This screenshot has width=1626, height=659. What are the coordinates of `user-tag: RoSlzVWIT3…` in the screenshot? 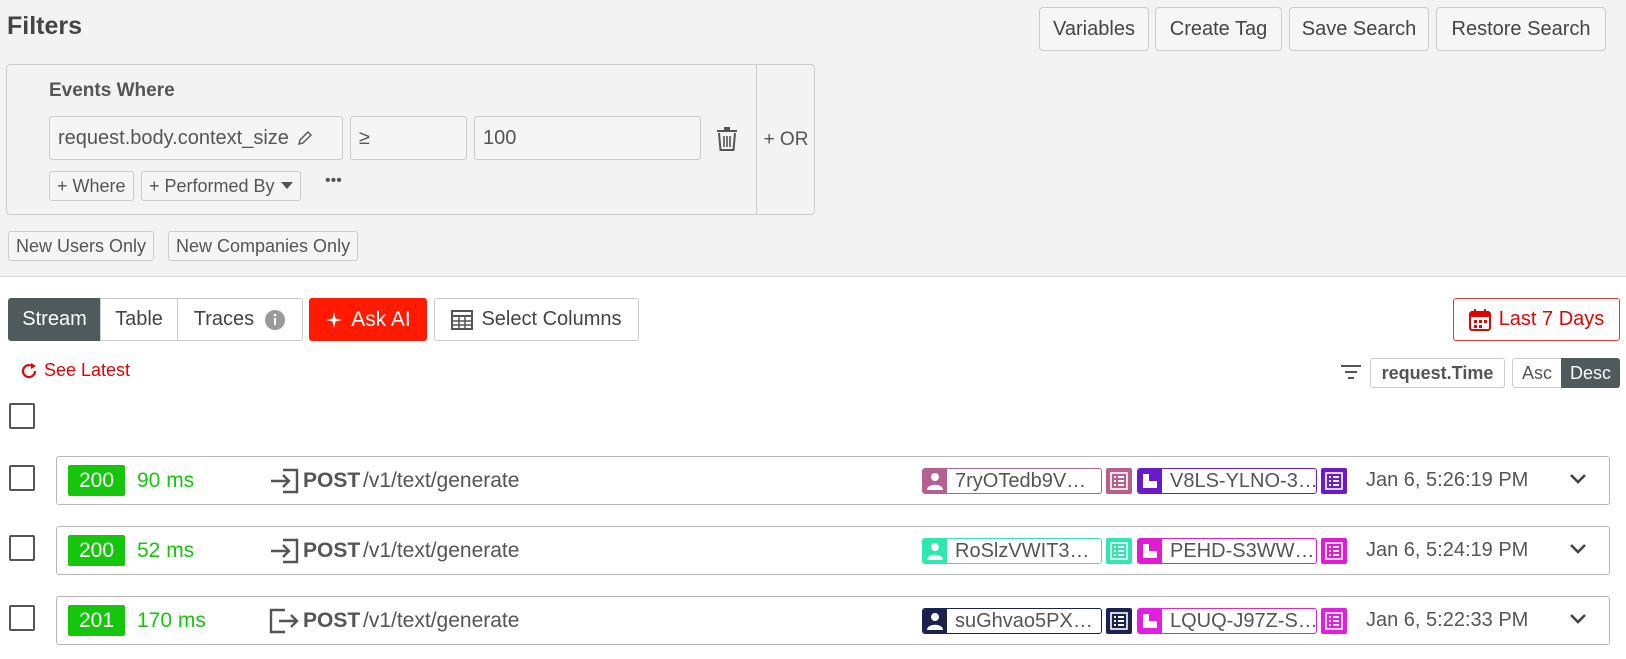 It's located at (1012, 551).